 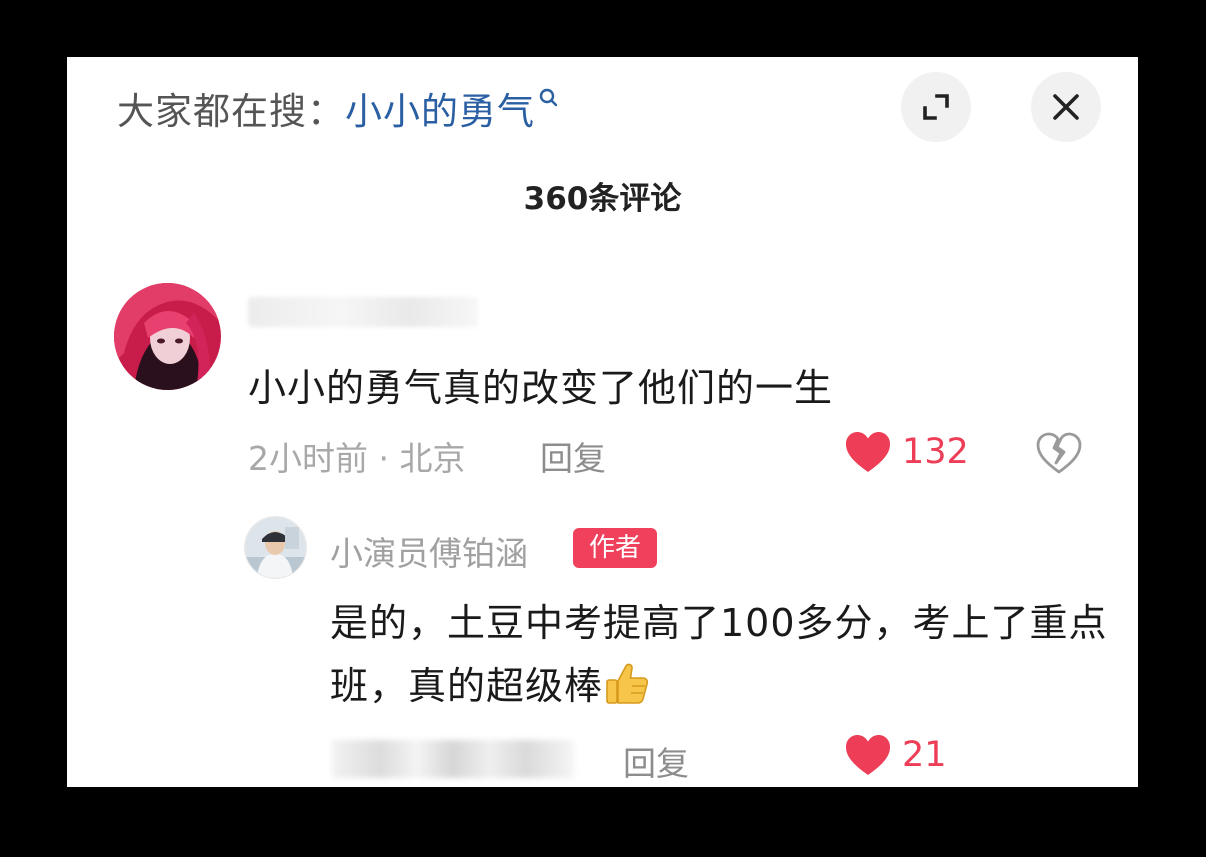 What do you see at coordinates (440, 108) in the screenshot?
I see `search-term-link: 小小的勇气` at bounding box center [440, 108].